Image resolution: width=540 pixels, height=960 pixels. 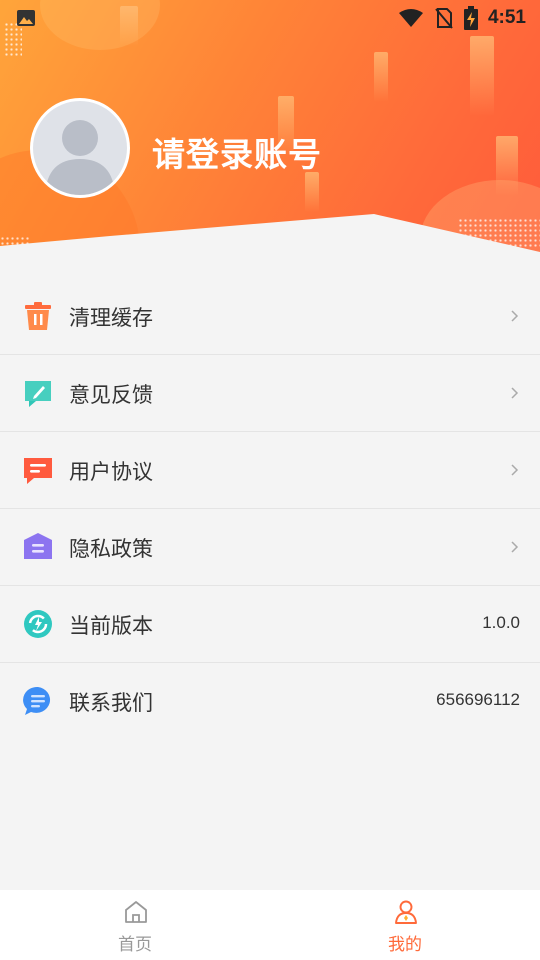 What do you see at coordinates (135, 945) in the screenshot?
I see `tab-label: 首页` at bounding box center [135, 945].